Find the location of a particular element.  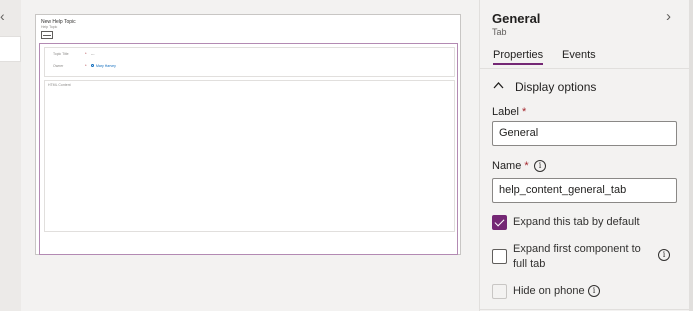

panel-subtitle: Tab is located at coordinates (499, 32).